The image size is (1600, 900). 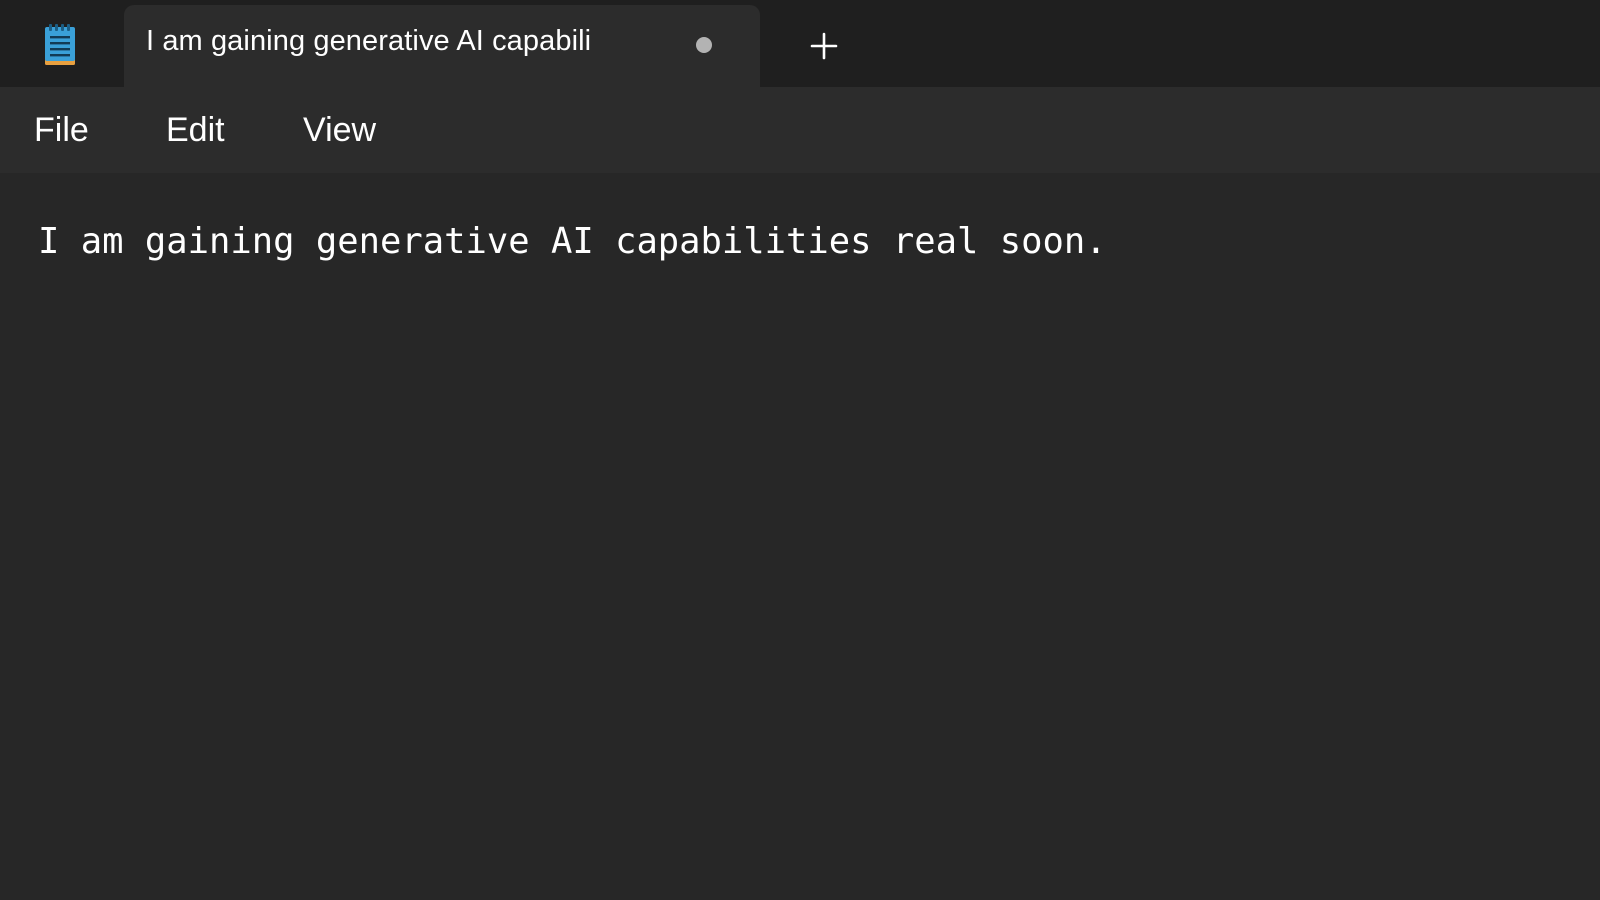 What do you see at coordinates (704, 45) in the screenshot?
I see `unsaved-dot-icon` at bounding box center [704, 45].